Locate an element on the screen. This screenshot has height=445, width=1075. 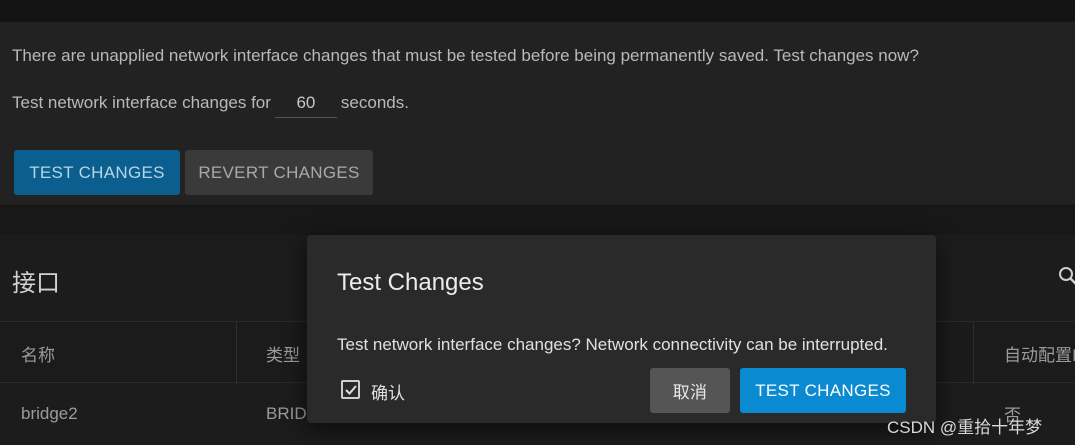
checkmark-icon is located at coordinates (350, 389).